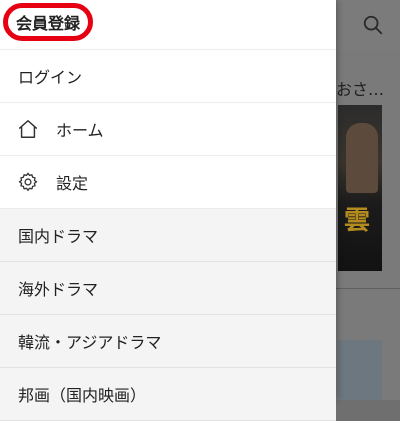 The width and height of the screenshot is (400, 421). I want to click on category-overseas-drama: 海外ドラマ, so click(168, 288).